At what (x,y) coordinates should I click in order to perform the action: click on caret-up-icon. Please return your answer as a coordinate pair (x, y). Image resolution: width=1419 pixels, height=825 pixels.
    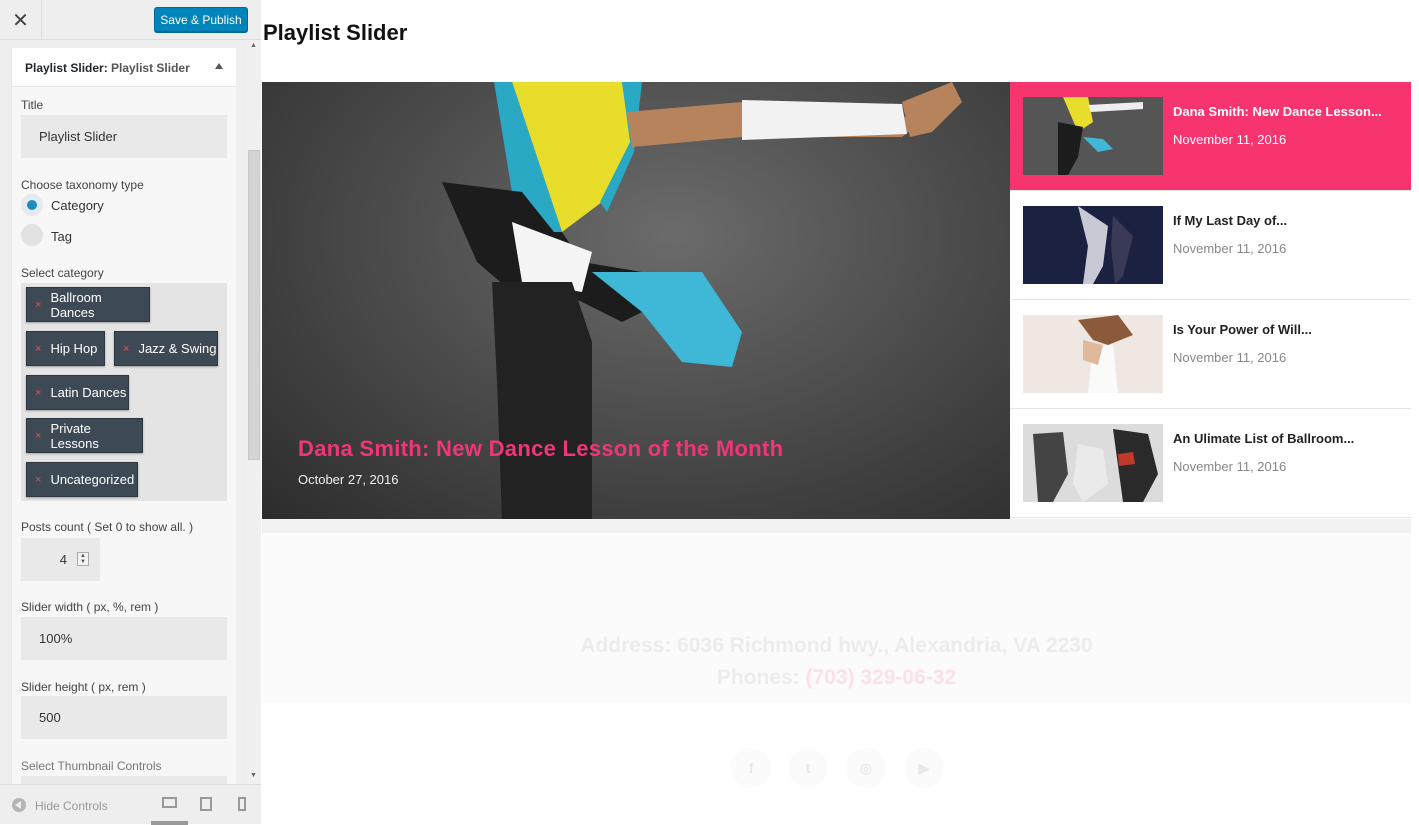
    Looking at the image, I should click on (219, 66).